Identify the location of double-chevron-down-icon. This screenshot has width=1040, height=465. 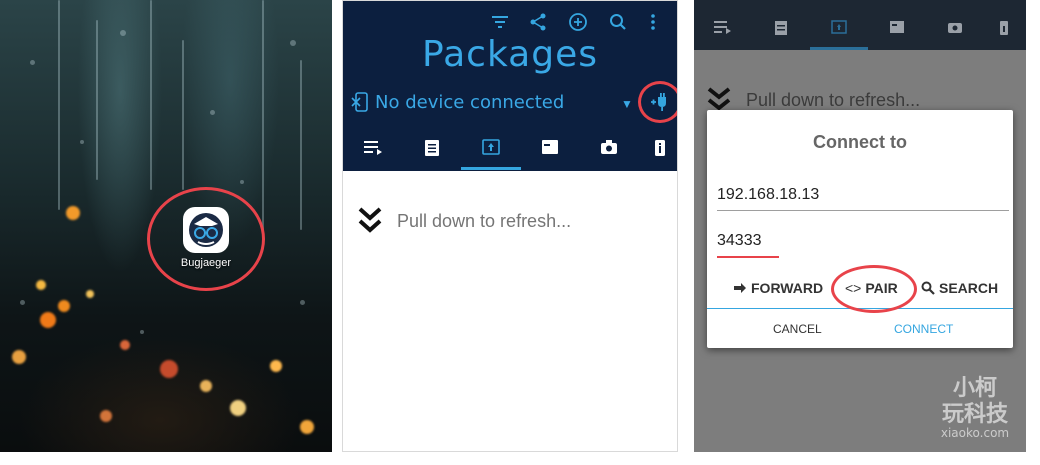
(370, 220).